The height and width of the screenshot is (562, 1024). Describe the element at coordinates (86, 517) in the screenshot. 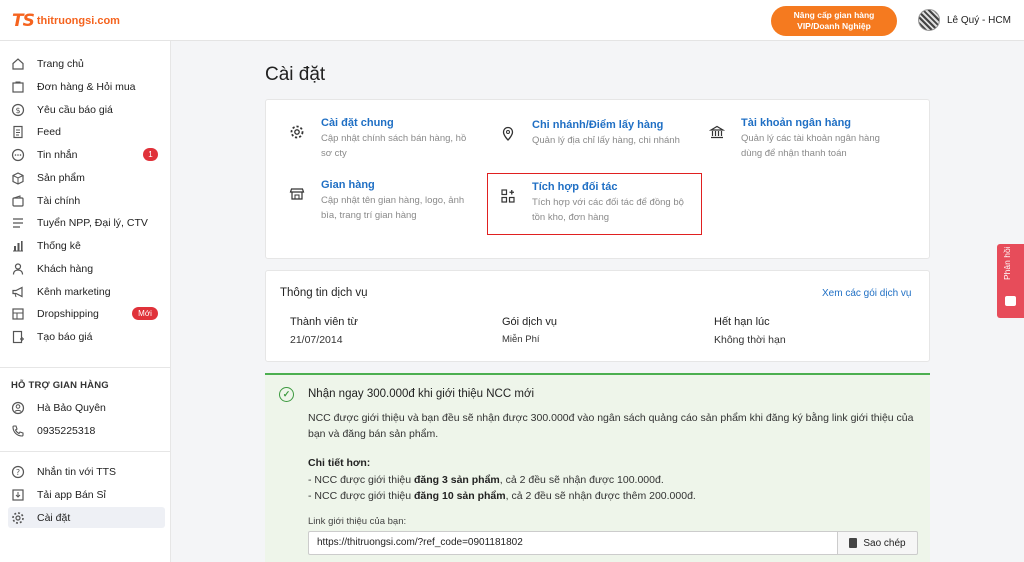

I see `sidebar-item-settings: Cài đặt` at that location.